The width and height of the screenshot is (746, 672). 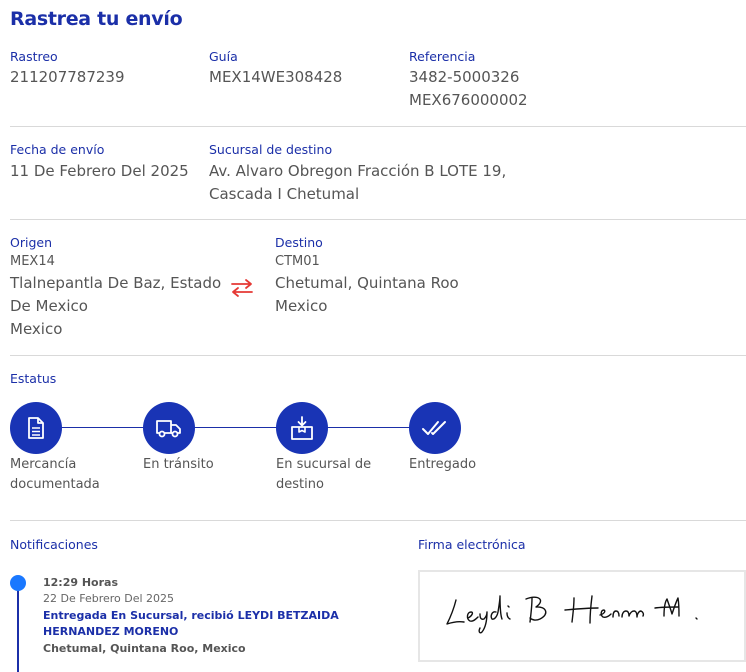 I want to click on origen-code: MEX14, so click(x=32, y=261).